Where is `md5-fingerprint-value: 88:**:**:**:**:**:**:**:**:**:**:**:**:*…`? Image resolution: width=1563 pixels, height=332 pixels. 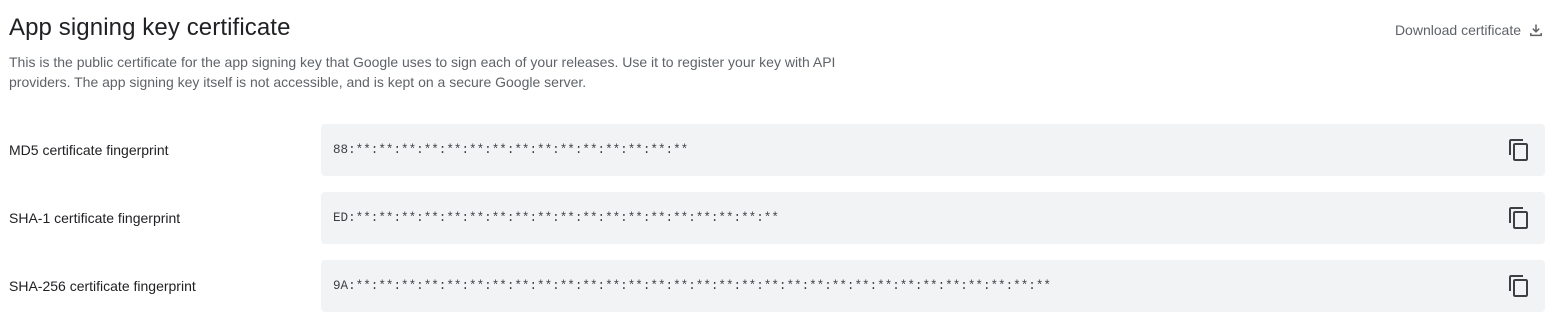 md5-fingerprint-value: 88:**:**:**:**:**:**:**:**:**:**:**:**:*… is located at coordinates (511, 150).